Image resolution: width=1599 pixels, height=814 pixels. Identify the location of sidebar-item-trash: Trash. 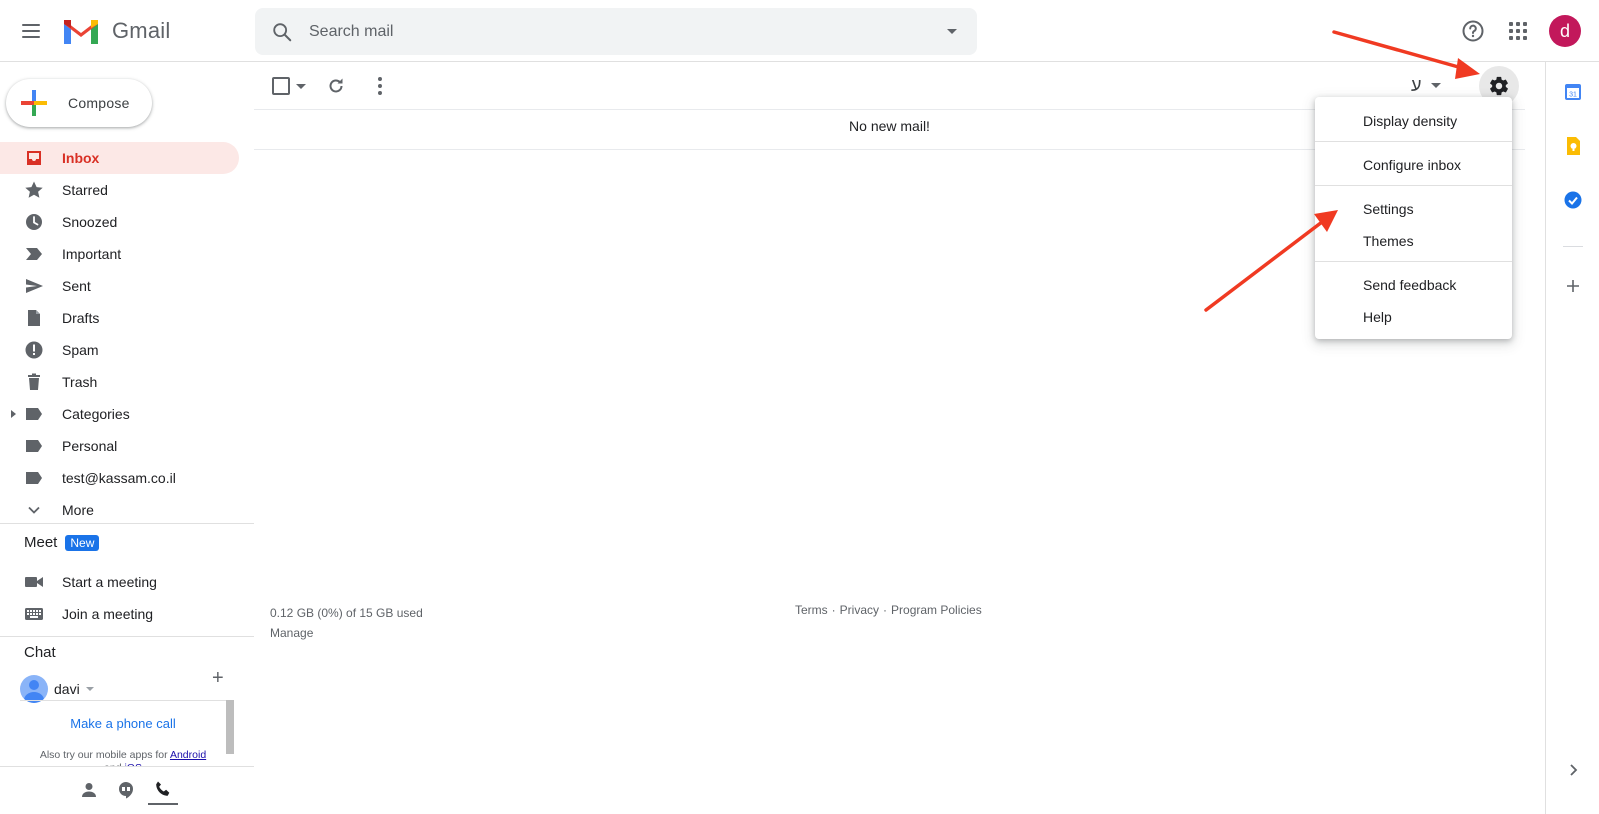
(127, 382).